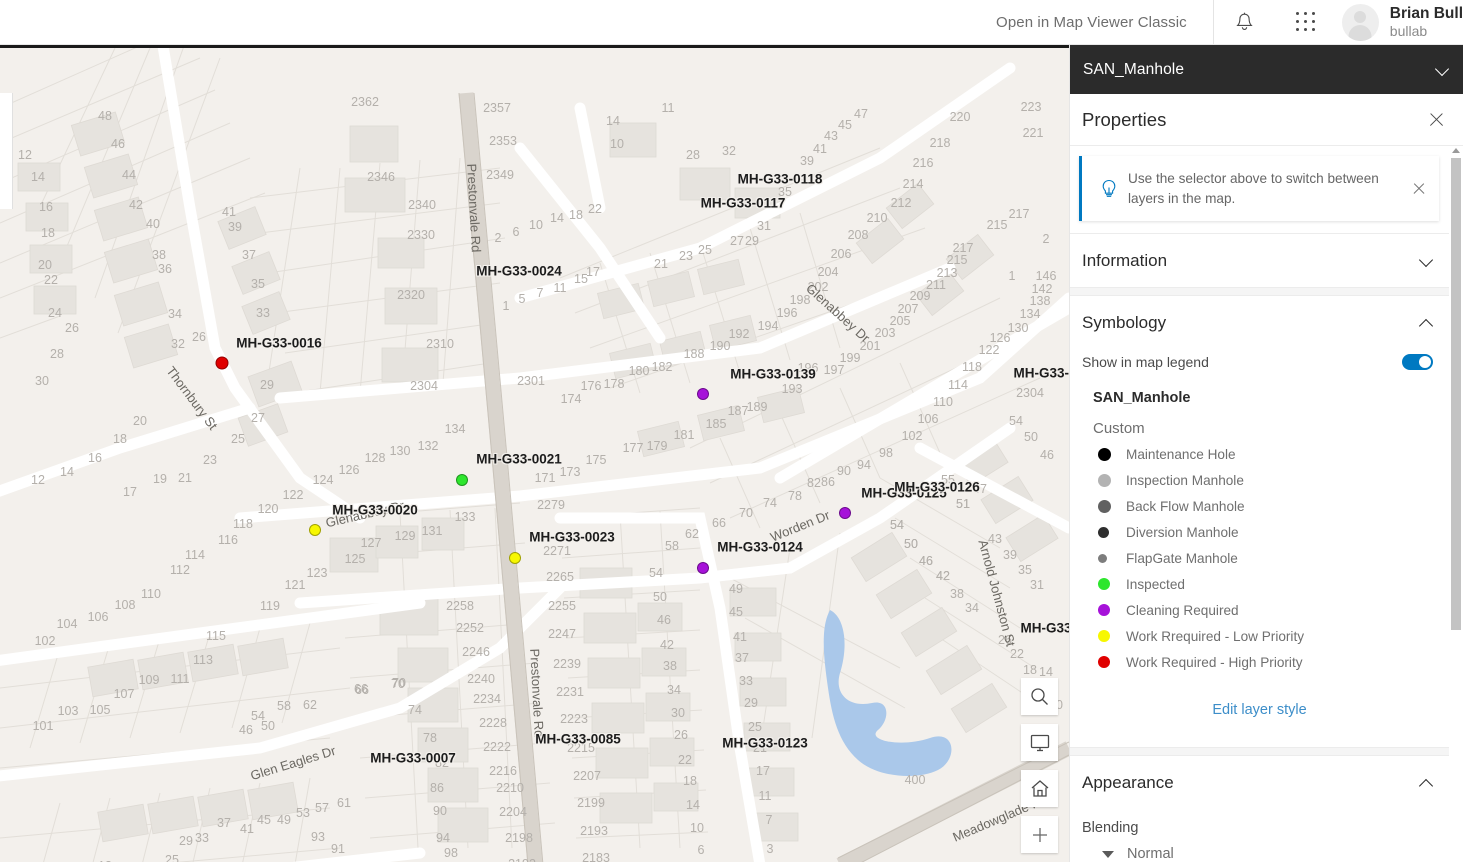 The image size is (1463, 862). I want to click on address-number-label: 104, so click(67, 624).